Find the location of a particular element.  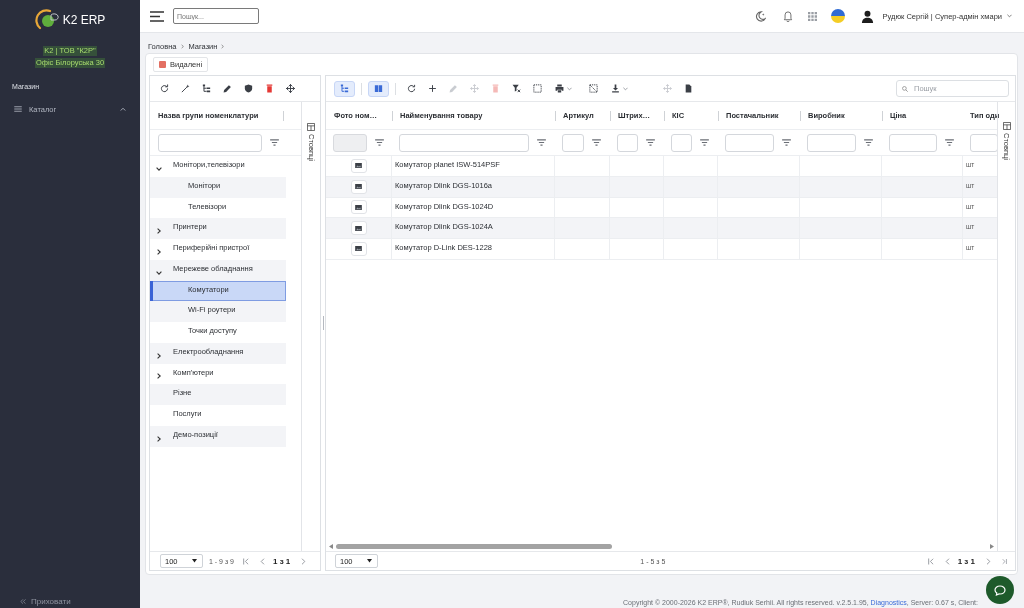

dashed-square-icon is located at coordinates (537, 88).